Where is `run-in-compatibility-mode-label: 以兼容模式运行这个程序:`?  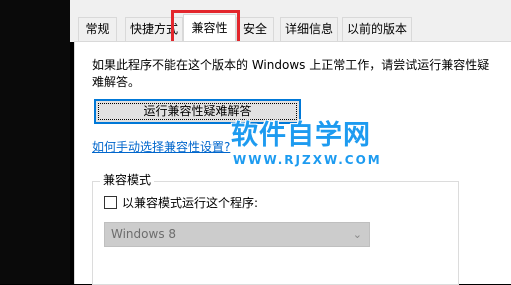 run-in-compatibility-mode-label: 以兼容模式运行这个程序: is located at coordinates (190, 203).